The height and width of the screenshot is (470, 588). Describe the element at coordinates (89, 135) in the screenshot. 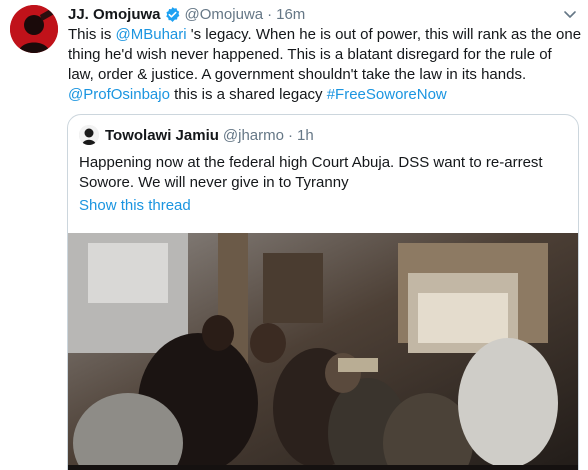

I see `quoted-avatar` at that location.